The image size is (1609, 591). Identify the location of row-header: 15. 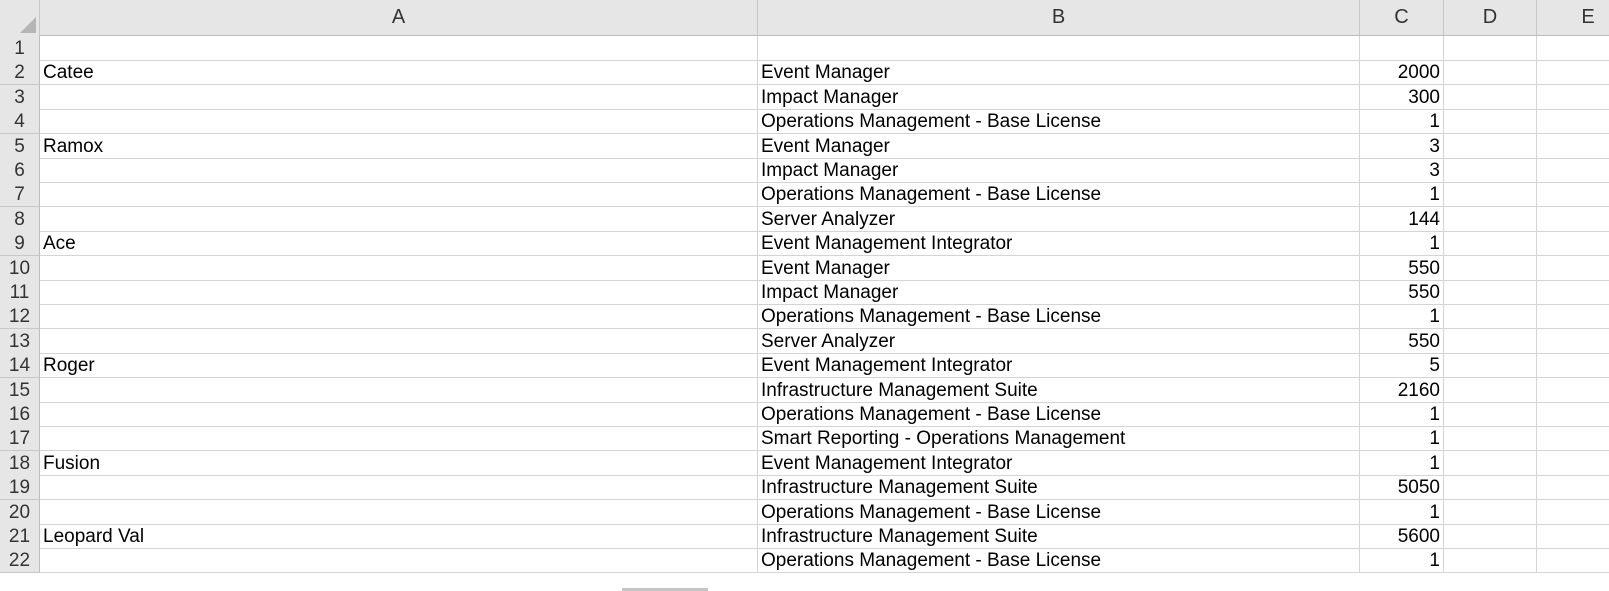
(20, 390).